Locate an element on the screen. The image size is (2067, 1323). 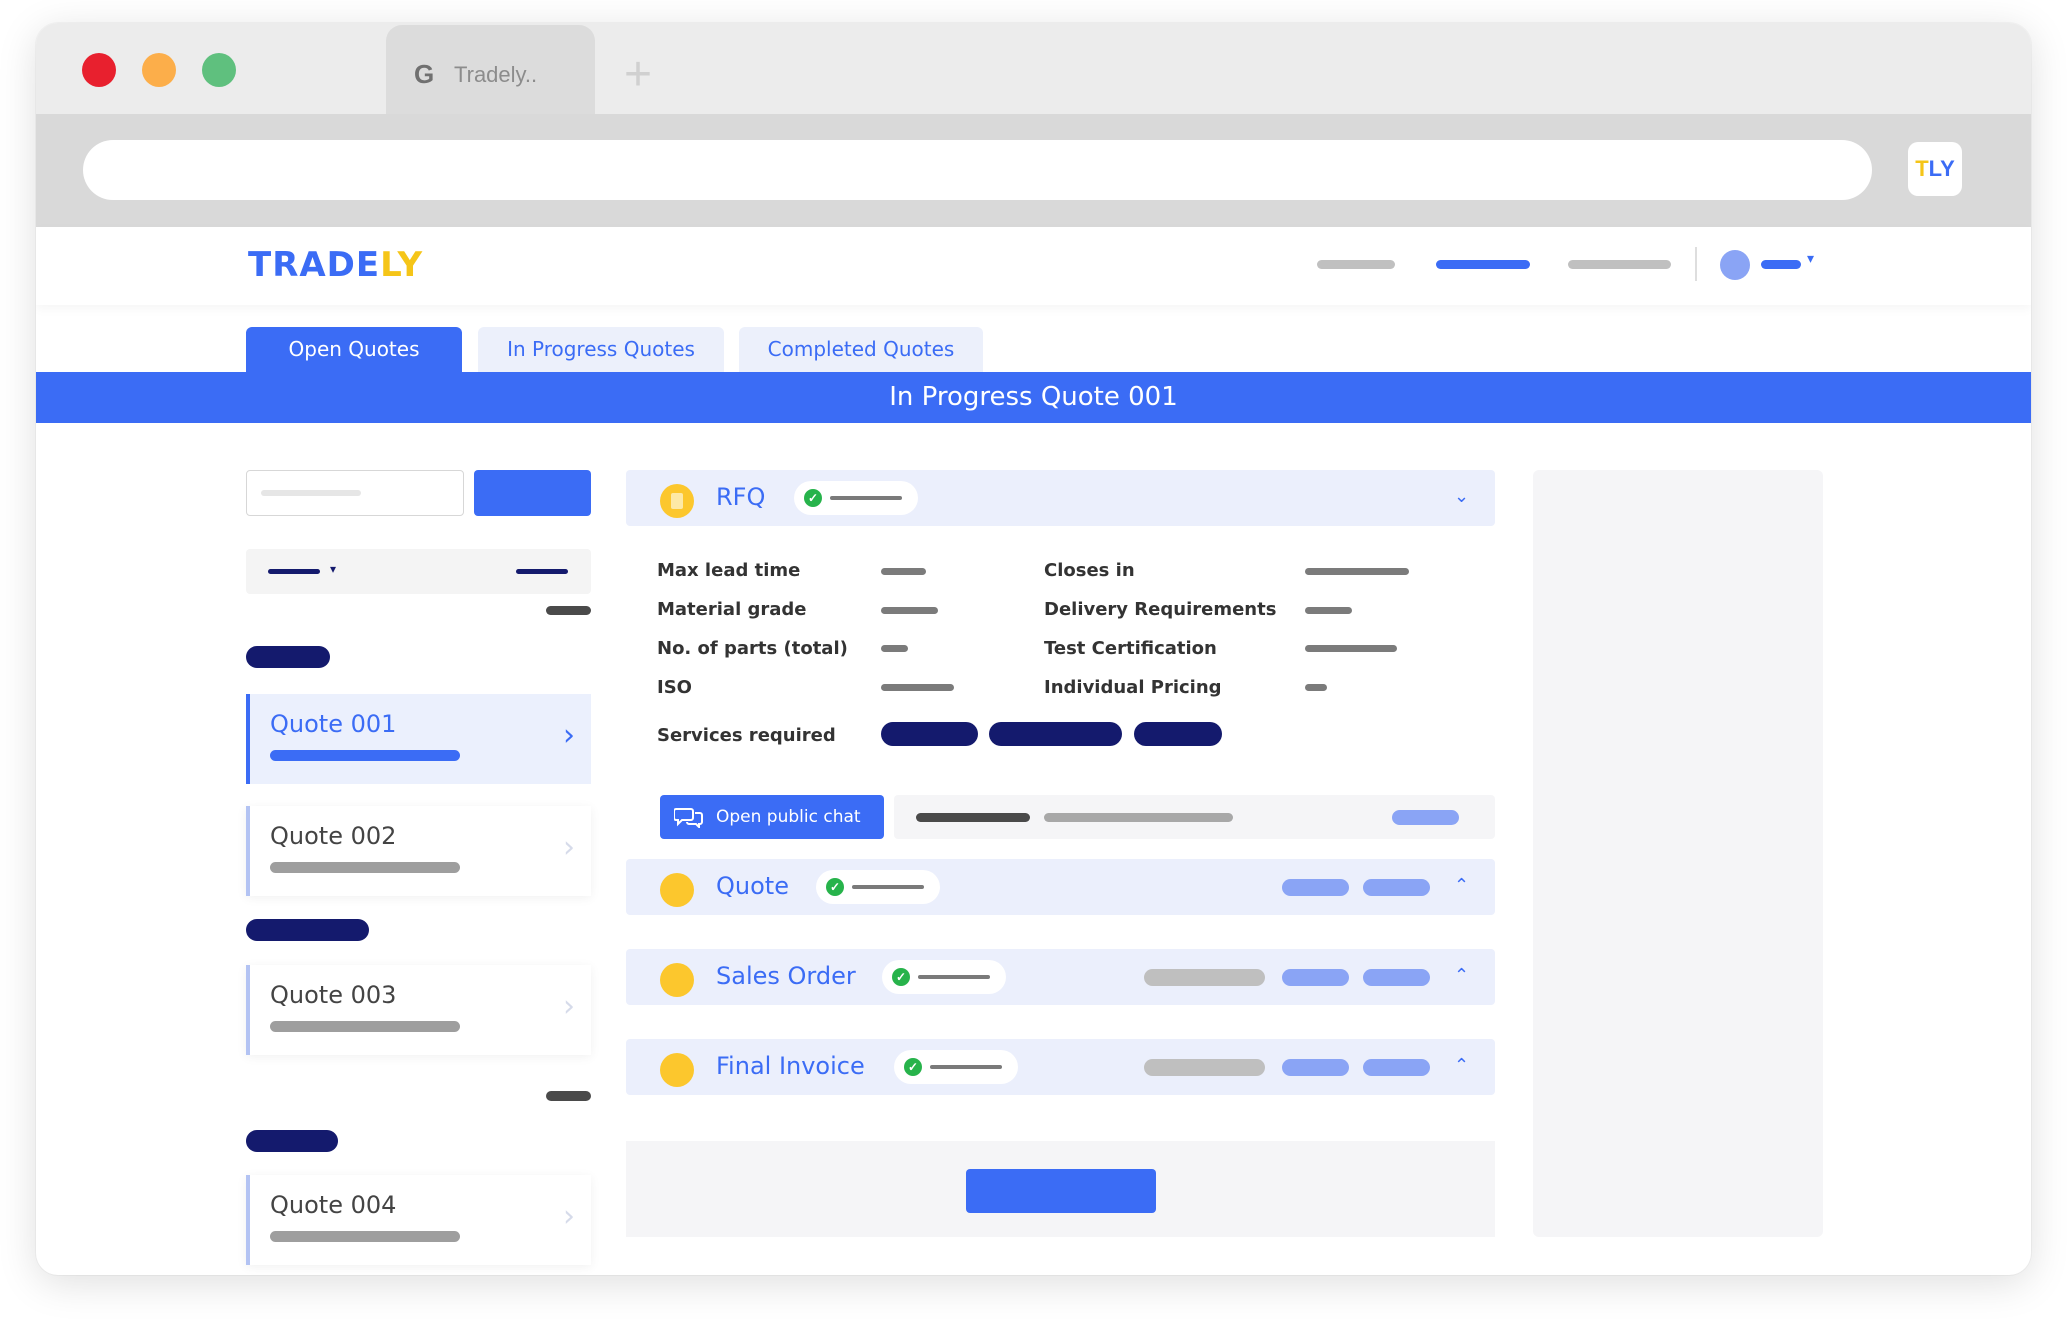
maximize-window-button is located at coordinates (219, 70).